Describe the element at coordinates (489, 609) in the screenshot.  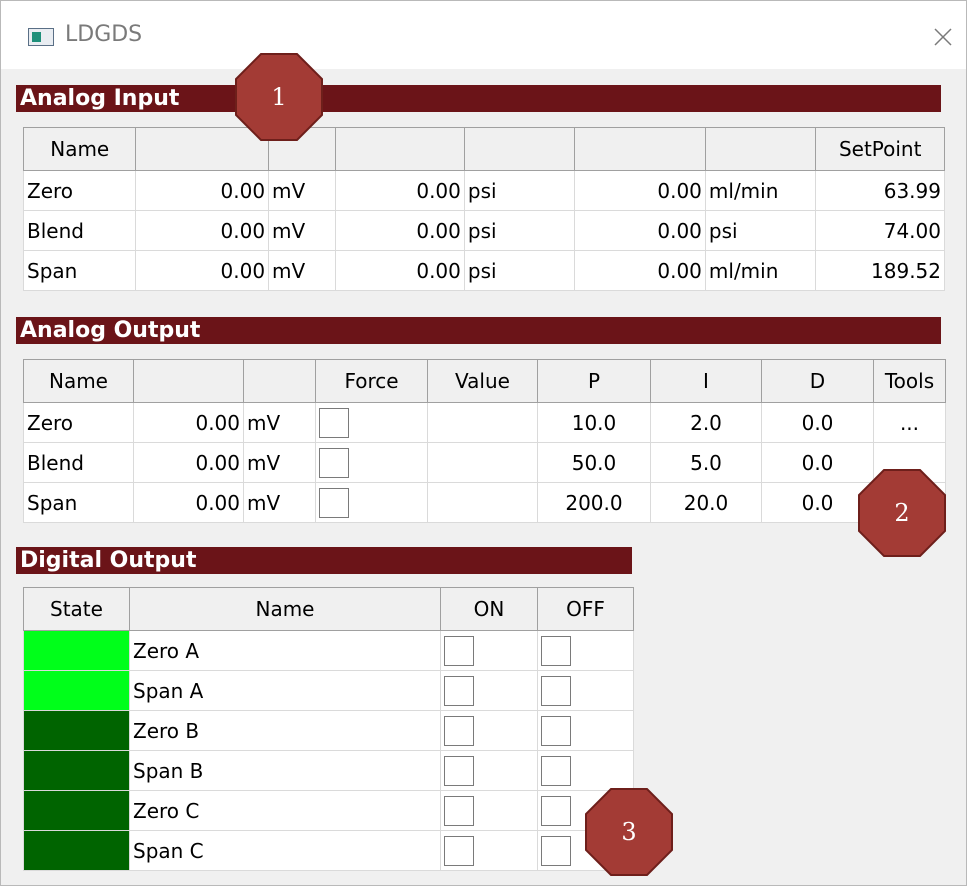
I see `column-header: ON` at that location.